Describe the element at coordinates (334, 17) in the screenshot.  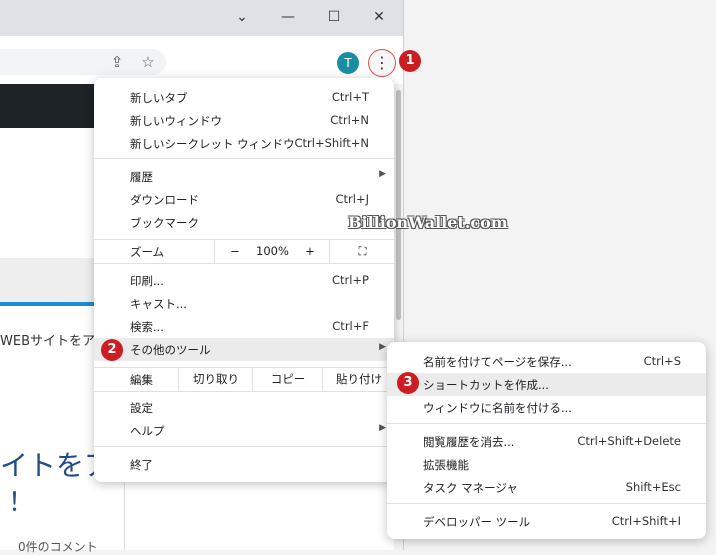
I see `maximize-button: ☐` at that location.